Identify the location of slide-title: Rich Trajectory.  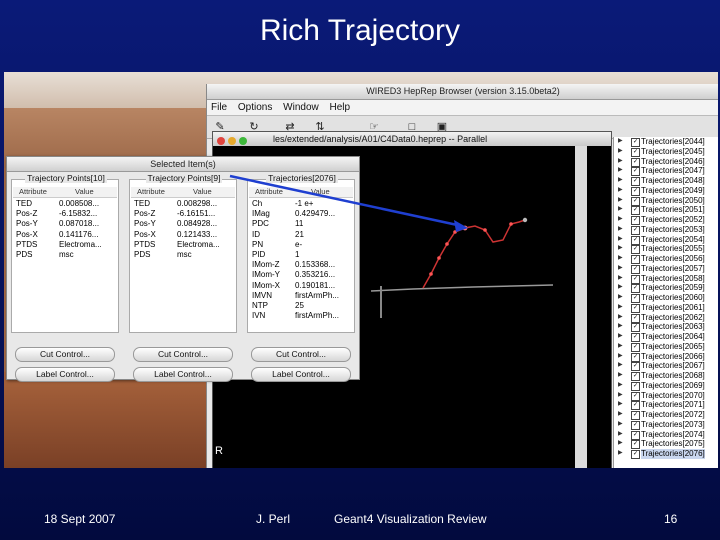
(360, 30).